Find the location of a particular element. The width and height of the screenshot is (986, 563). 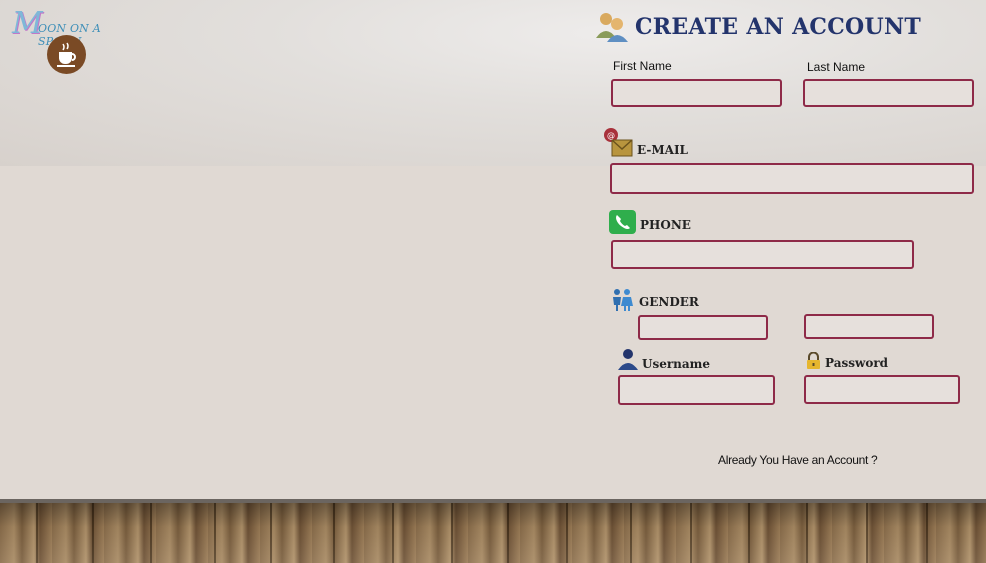

login-link: Already You Have an Account ? is located at coordinates (798, 460).